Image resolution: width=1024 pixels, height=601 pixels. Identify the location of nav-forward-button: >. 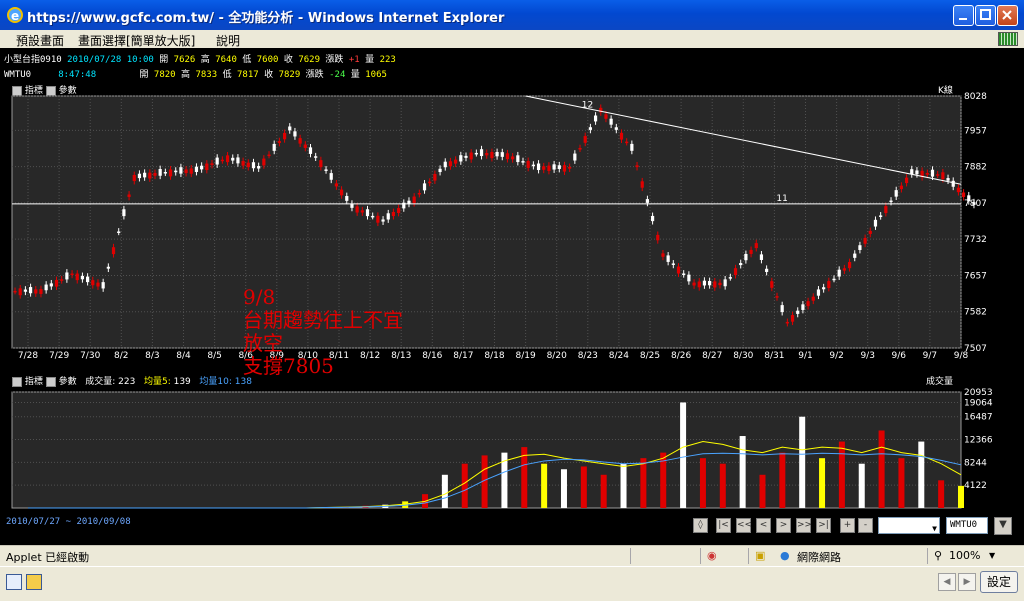
(783, 525).